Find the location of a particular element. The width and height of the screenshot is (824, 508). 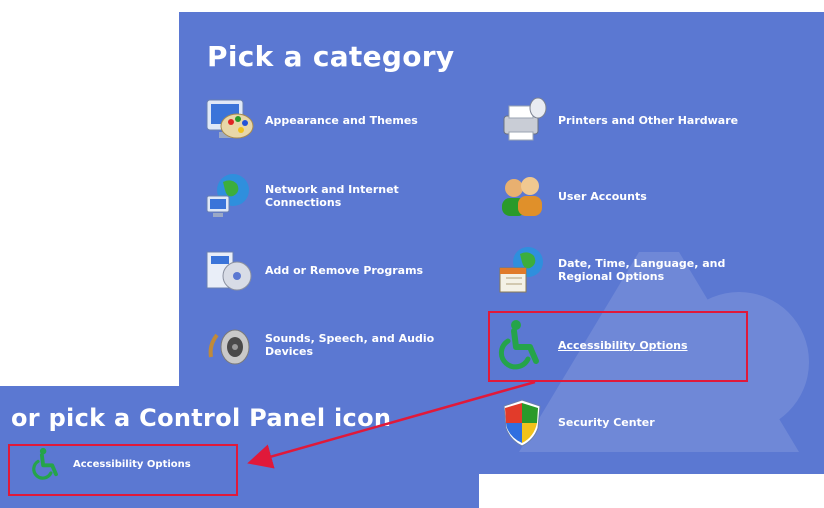

arrow-connector is located at coordinates (391, 424).